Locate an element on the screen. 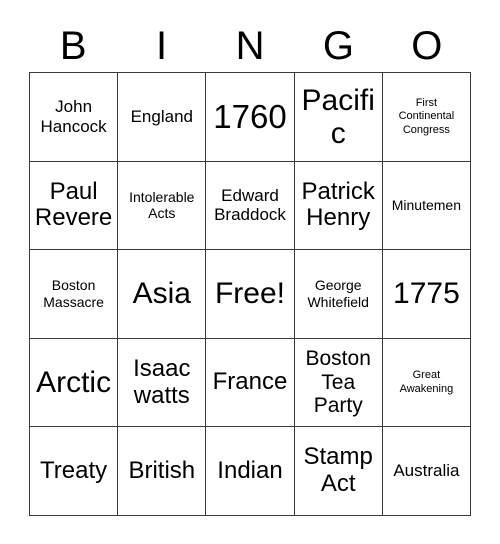  bingo-header-letter-b: B is located at coordinates (73, 46).